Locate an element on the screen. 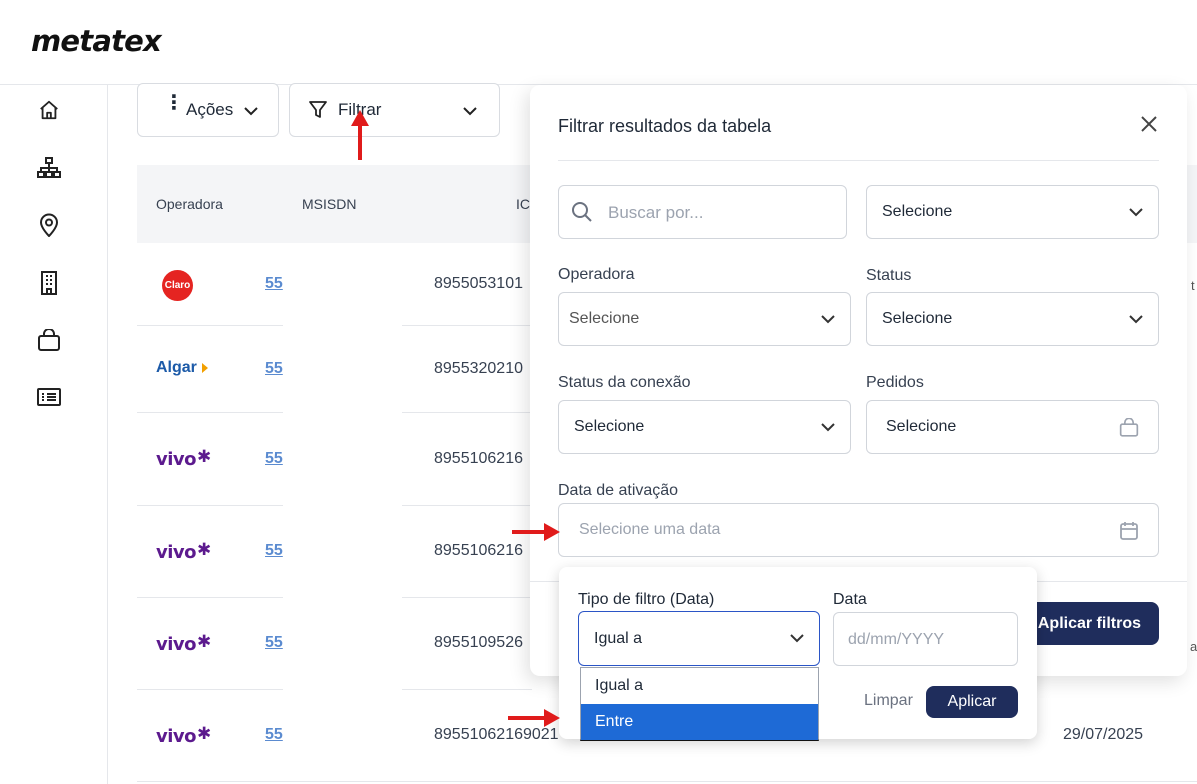 The image size is (1197, 784). pedidos-select: Selecione is located at coordinates (1012, 427).